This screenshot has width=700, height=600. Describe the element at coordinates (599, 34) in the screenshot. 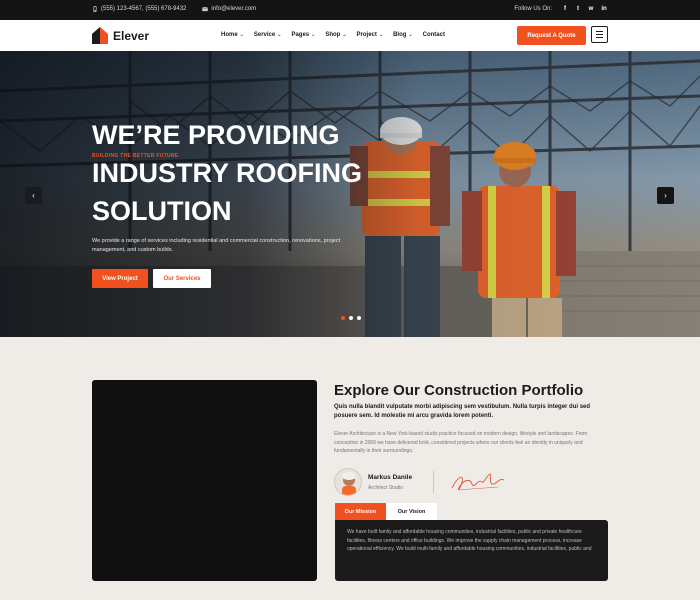

I see `hamburger-icon` at that location.